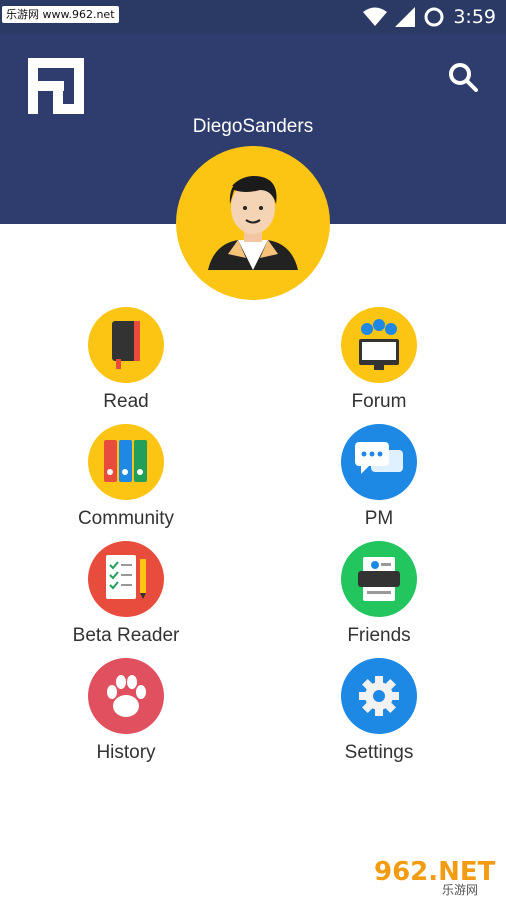  Describe the element at coordinates (435, 874) in the screenshot. I see `watermark-logo: 962.NET 乐游网` at that location.